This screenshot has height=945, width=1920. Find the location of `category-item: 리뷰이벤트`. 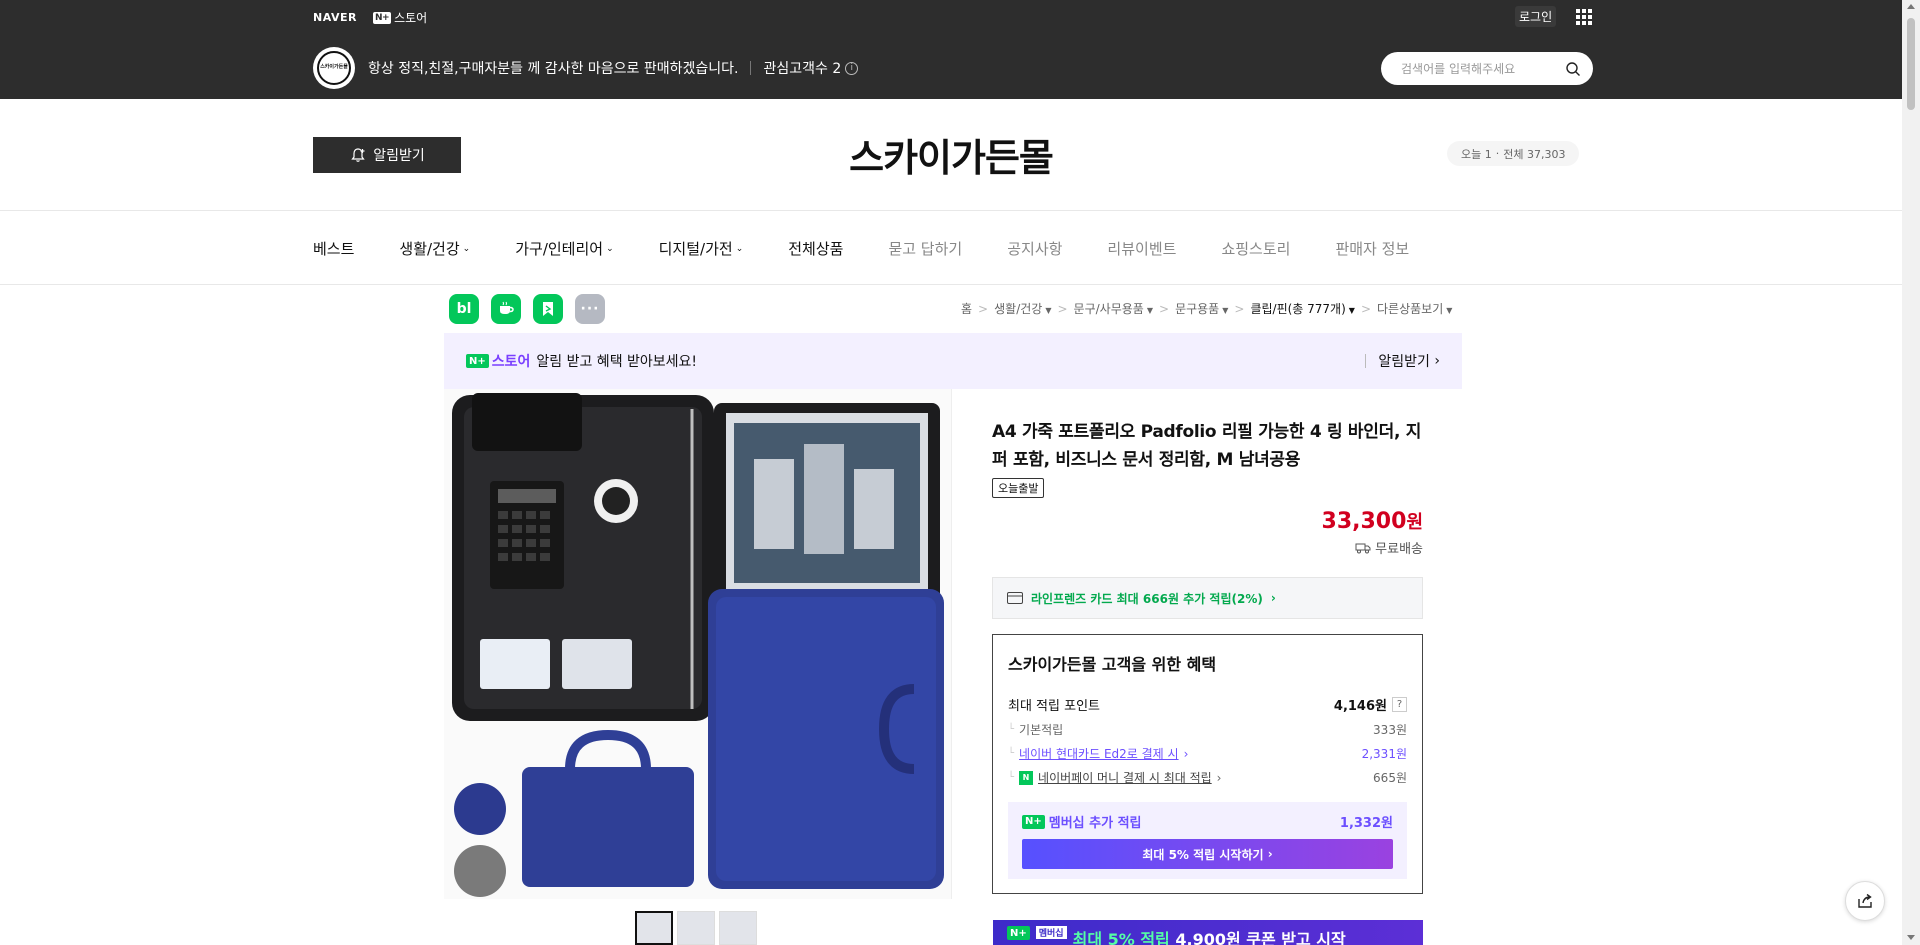

category-item: 리뷰이벤트 is located at coordinates (1141, 248).